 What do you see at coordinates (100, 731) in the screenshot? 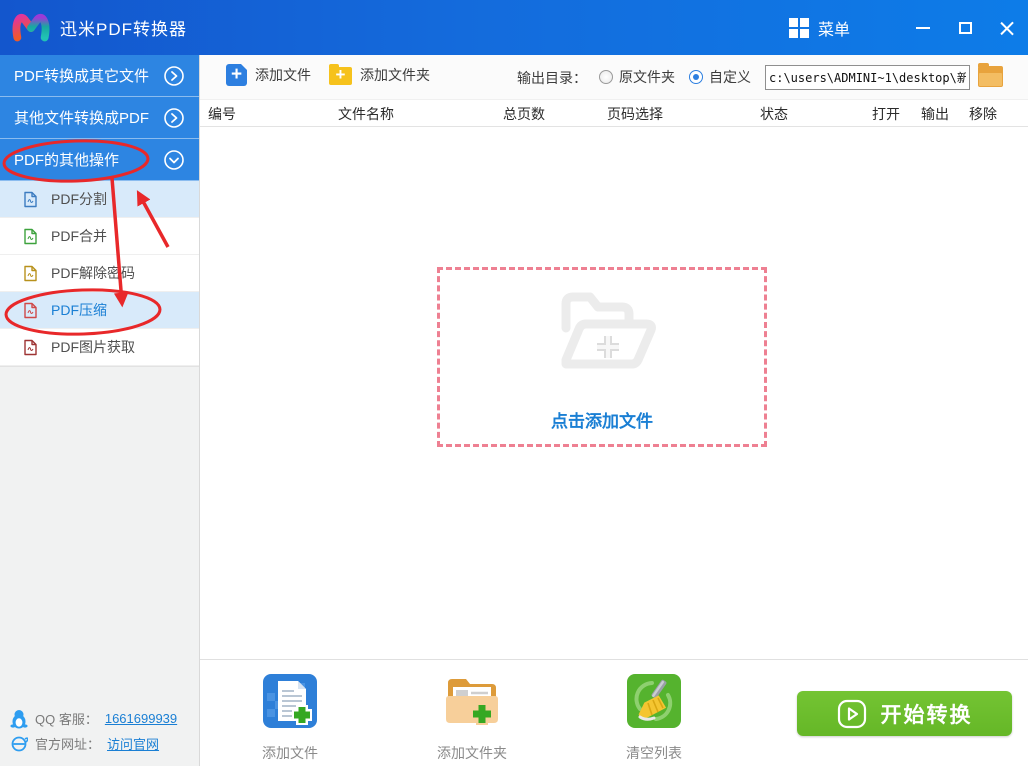
I see `sidebar-footer: QQ 客服： 1661699939 官方网址： 访问官网` at bounding box center [100, 731].